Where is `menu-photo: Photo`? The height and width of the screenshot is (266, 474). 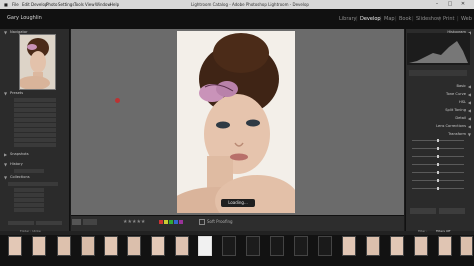 menu-photo: Photo is located at coordinates (51, 4).